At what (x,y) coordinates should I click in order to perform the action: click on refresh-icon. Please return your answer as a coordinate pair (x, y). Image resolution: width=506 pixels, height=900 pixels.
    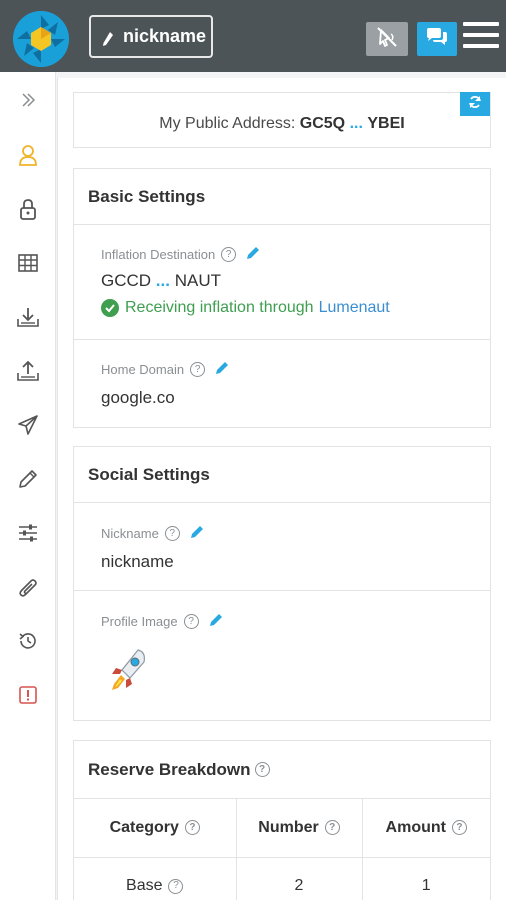
    Looking at the image, I should click on (475, 104).